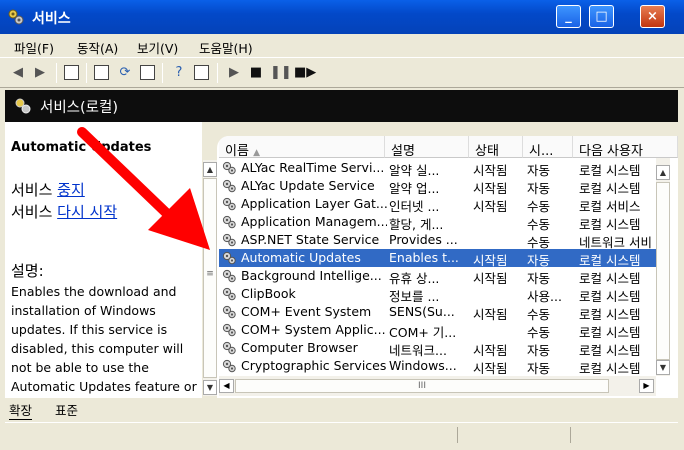  What do you see at coordinates (125, 73) in the screenshot?
I see `refresh-icon: ⟳` at bounding box center [125, 73].